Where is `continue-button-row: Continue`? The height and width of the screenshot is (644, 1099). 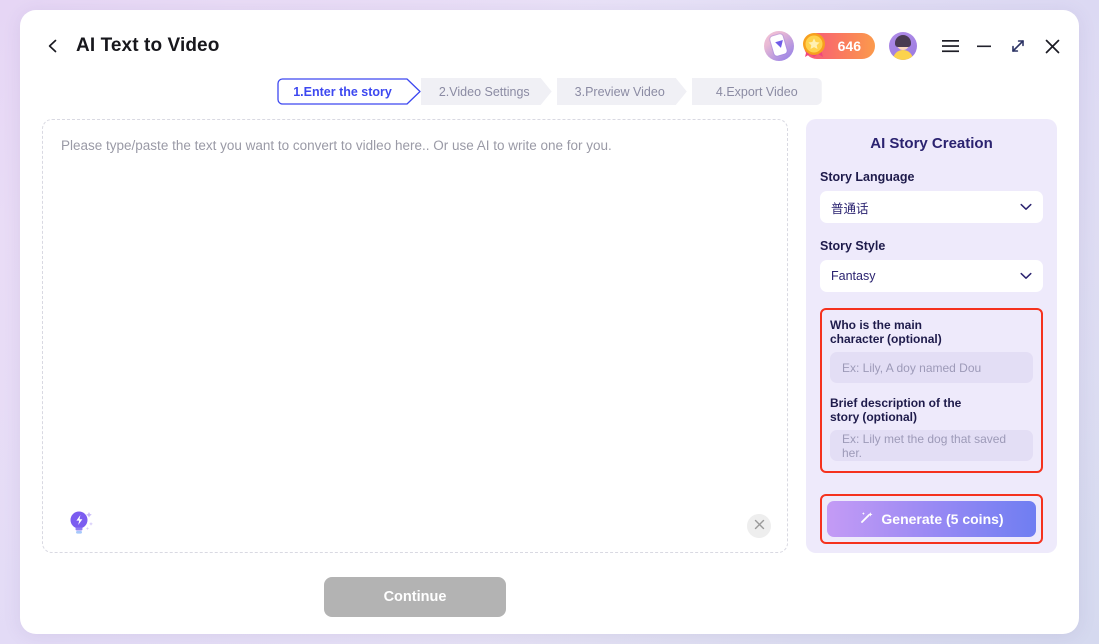
continue-button-row: Continue is located at coordinates (415, 597).